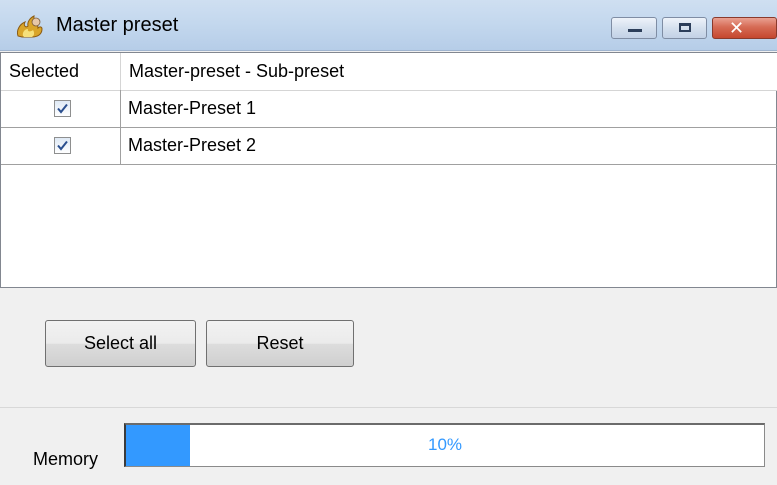  I want to click on flame-app-icon, so click(30, 26).